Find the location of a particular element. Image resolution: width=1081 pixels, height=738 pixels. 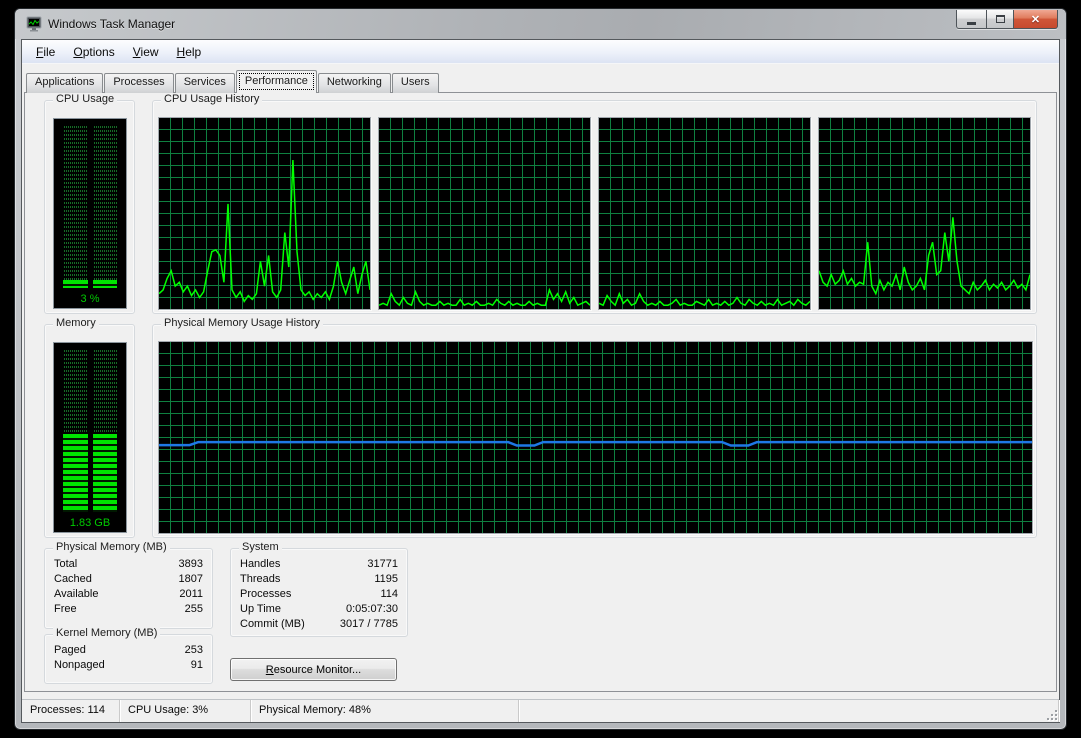

maximize-icon is located at coordinates (1000, 19).